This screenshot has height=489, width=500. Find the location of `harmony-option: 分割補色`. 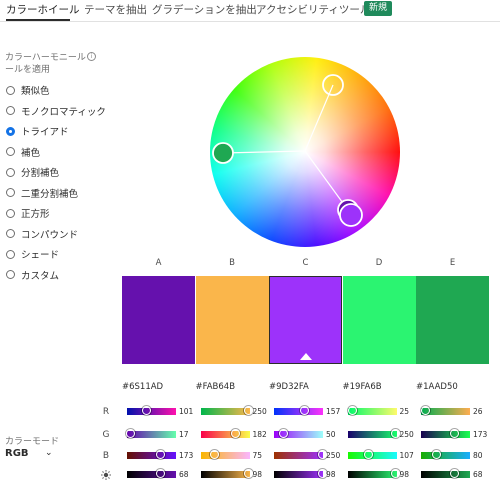

harmony-option: 分割補色 is located at coordinates (32, 172).